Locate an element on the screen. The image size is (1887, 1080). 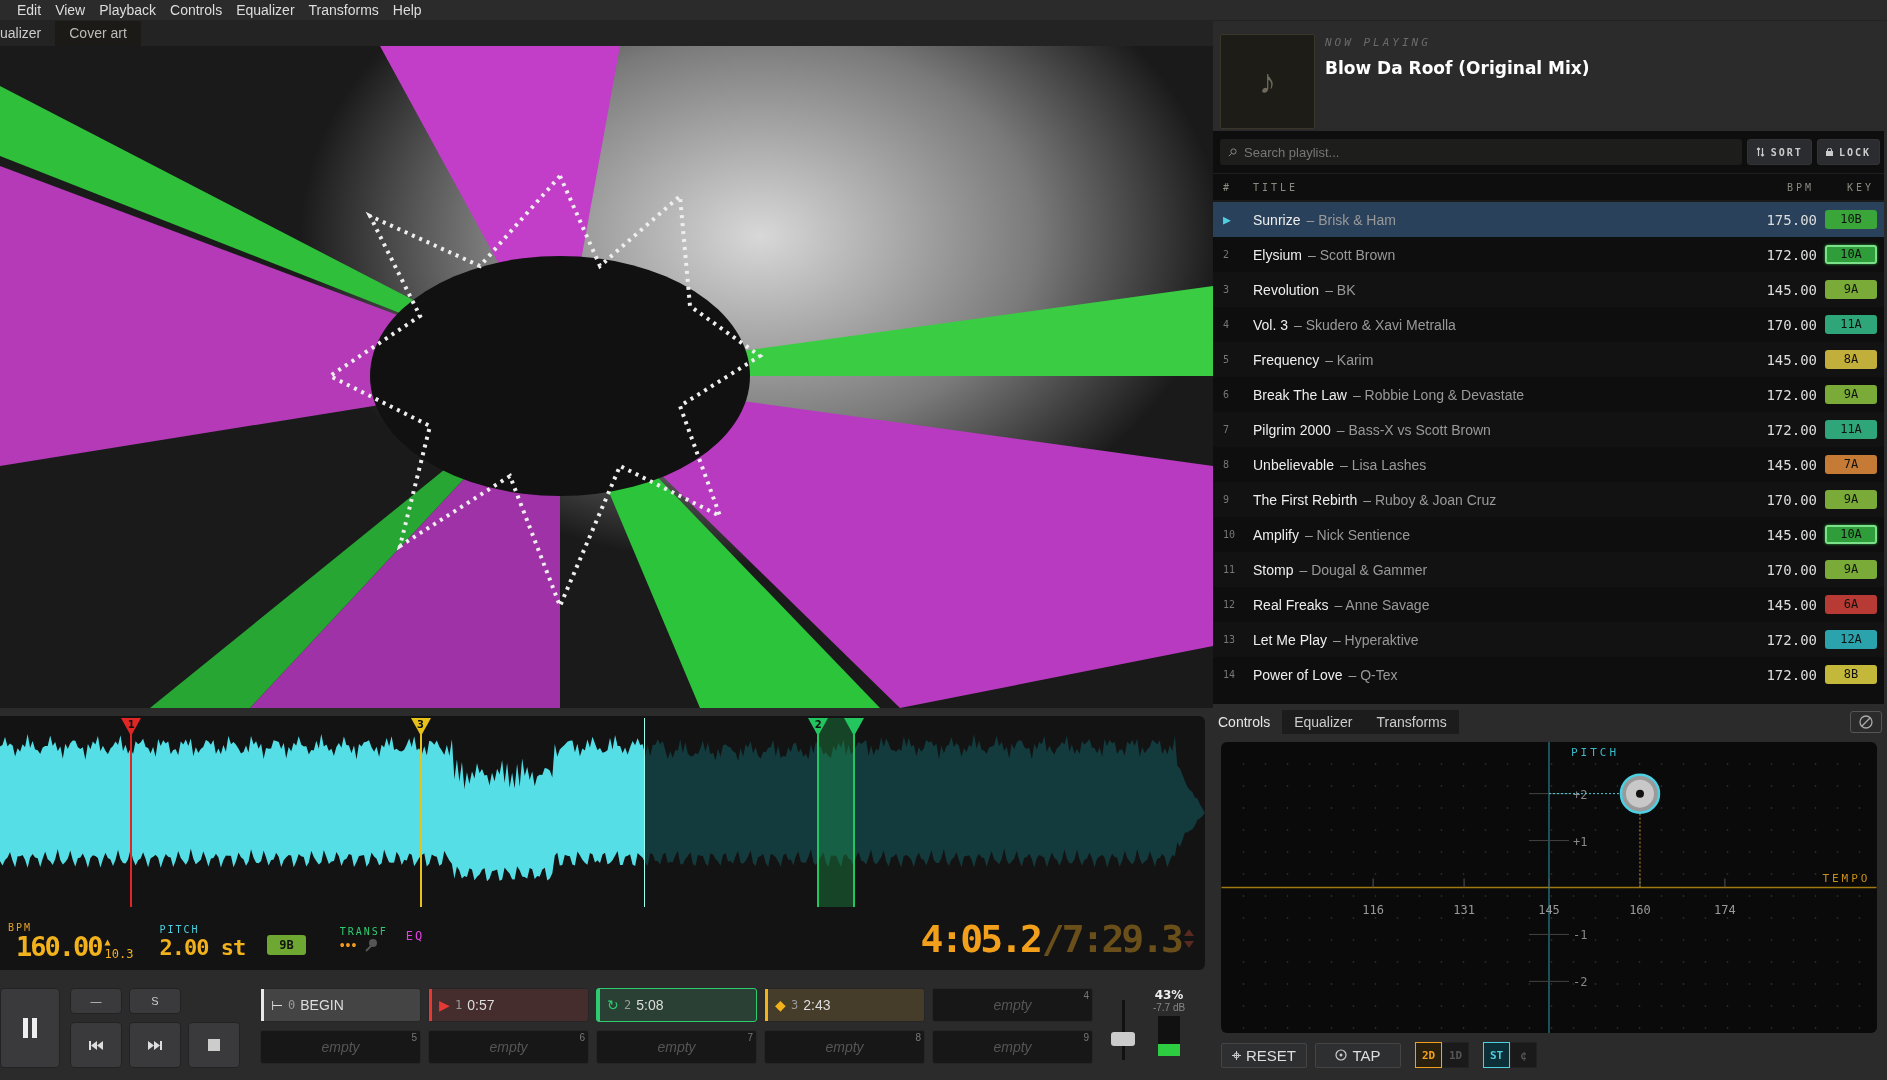
playlist-row: 3 Revolution – BK 145.00 9A is located at coordinates (1548, 289).